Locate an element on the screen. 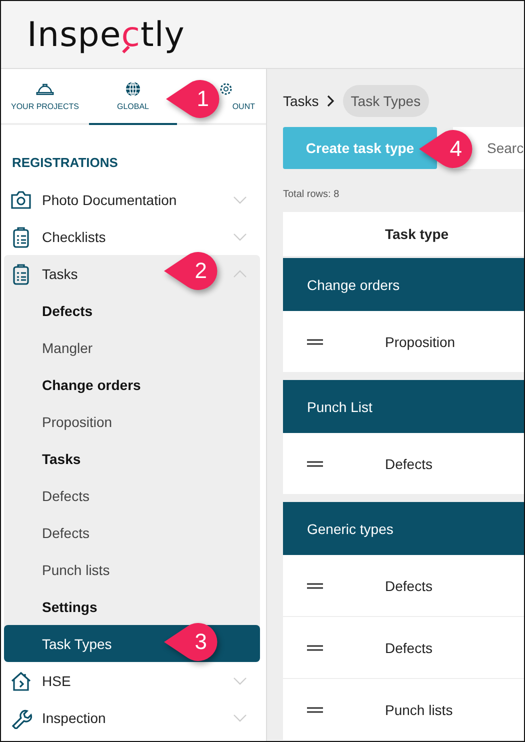 Image resolution: width=525 pixels, height=742 pixels. submenu-heading: Settings is located at coordinates (69, 607).